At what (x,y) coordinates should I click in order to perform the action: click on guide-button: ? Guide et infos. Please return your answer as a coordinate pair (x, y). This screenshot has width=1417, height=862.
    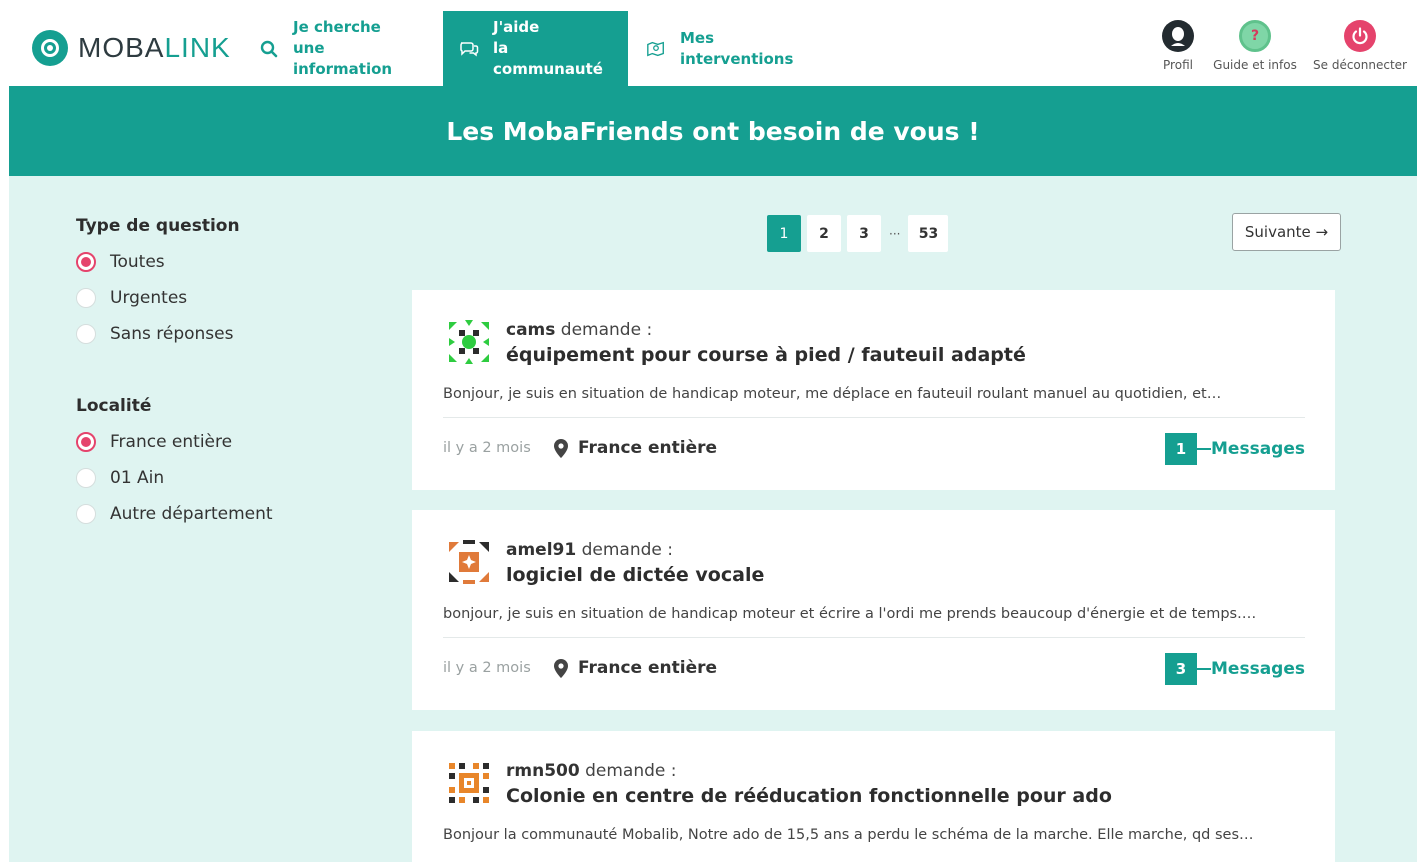
    Looking at the image, I should click on (1255, 46).